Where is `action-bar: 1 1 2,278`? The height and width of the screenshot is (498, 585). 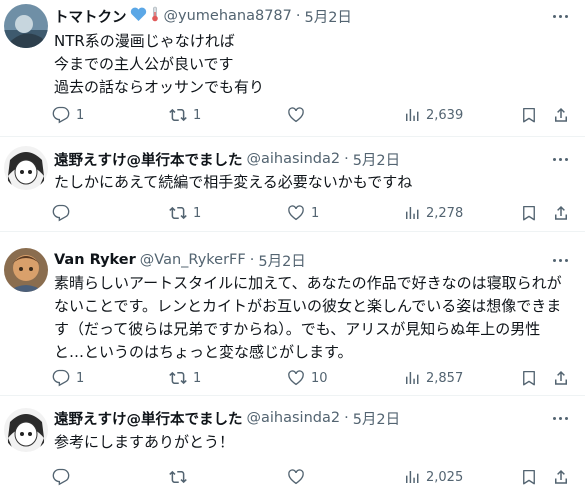
action-bar: 1 1 2,278 is located at coordinates (312, 213).